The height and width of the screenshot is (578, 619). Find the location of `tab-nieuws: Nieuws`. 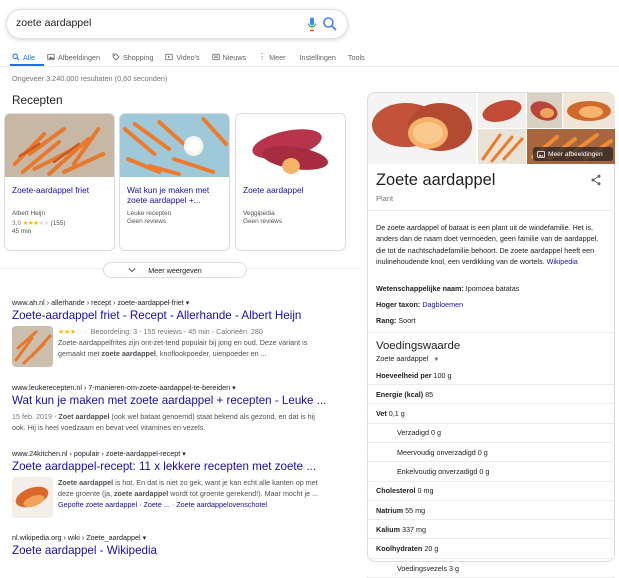

tab-nieuws: Nieuws is located at coordinates (228, 57).